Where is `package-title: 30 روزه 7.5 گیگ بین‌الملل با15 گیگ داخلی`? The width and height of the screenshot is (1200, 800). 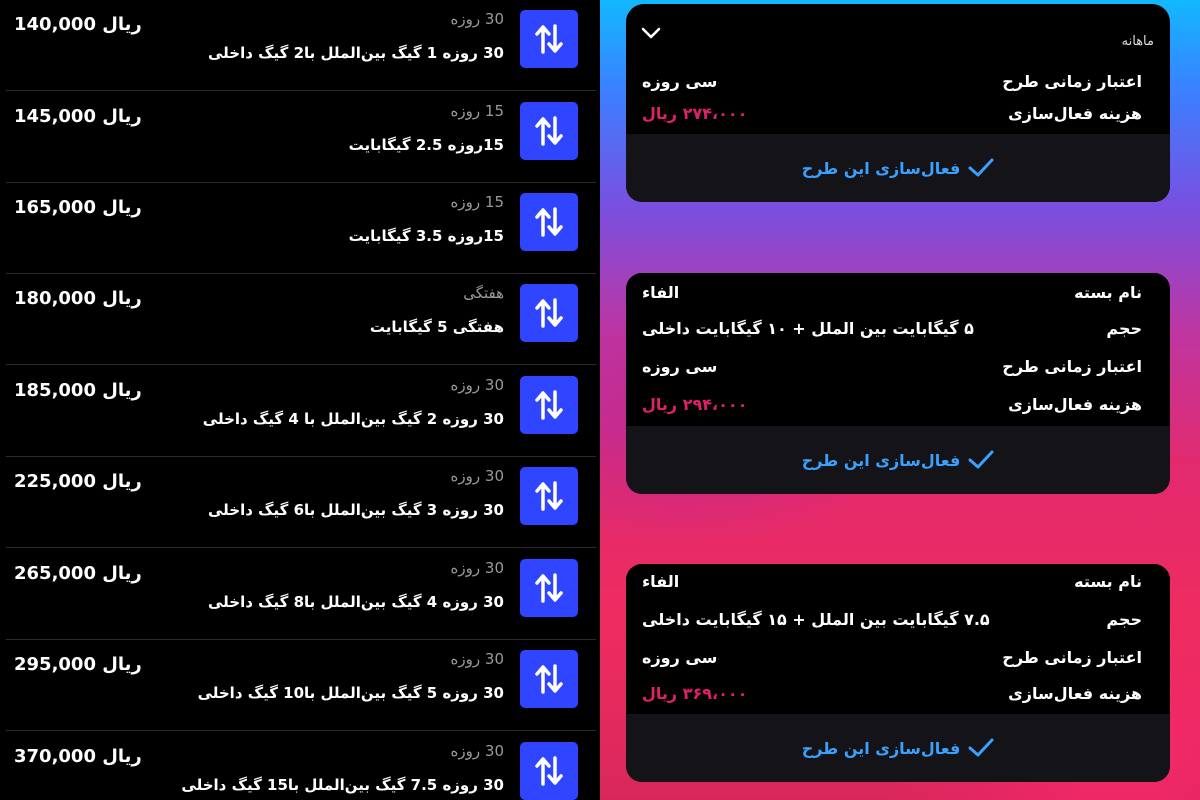
package-title: 30 روزه 7.5 گیگ بین‌الملل با15 گیگ داخلی is located at coordinates (342, 785).